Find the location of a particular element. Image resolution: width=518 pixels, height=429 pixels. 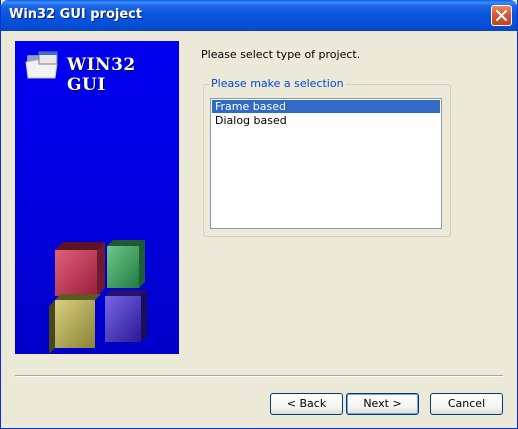

next-button-label: Next > is located at coordinates (382, 403).